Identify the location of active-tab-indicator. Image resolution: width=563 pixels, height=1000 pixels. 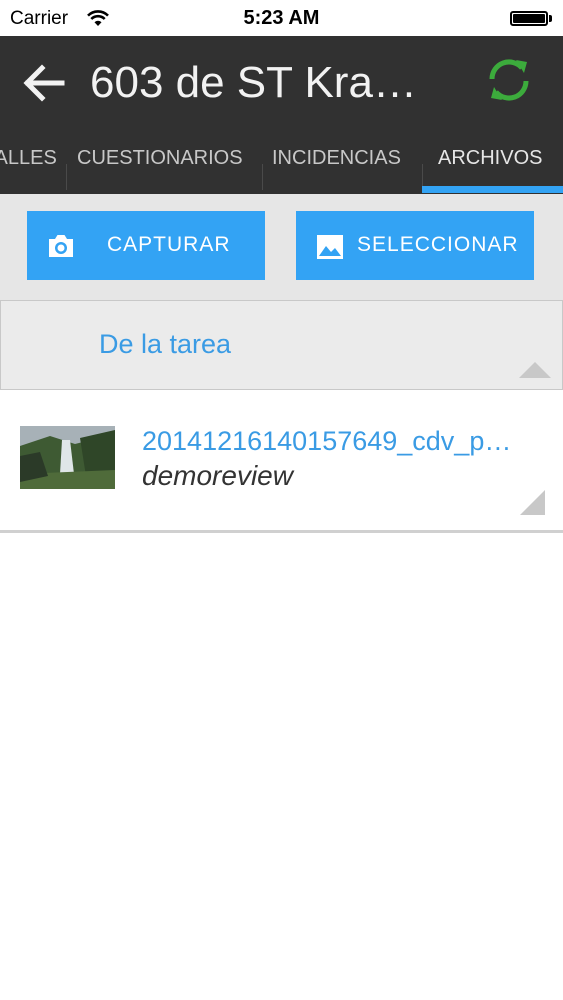
(492, 189).